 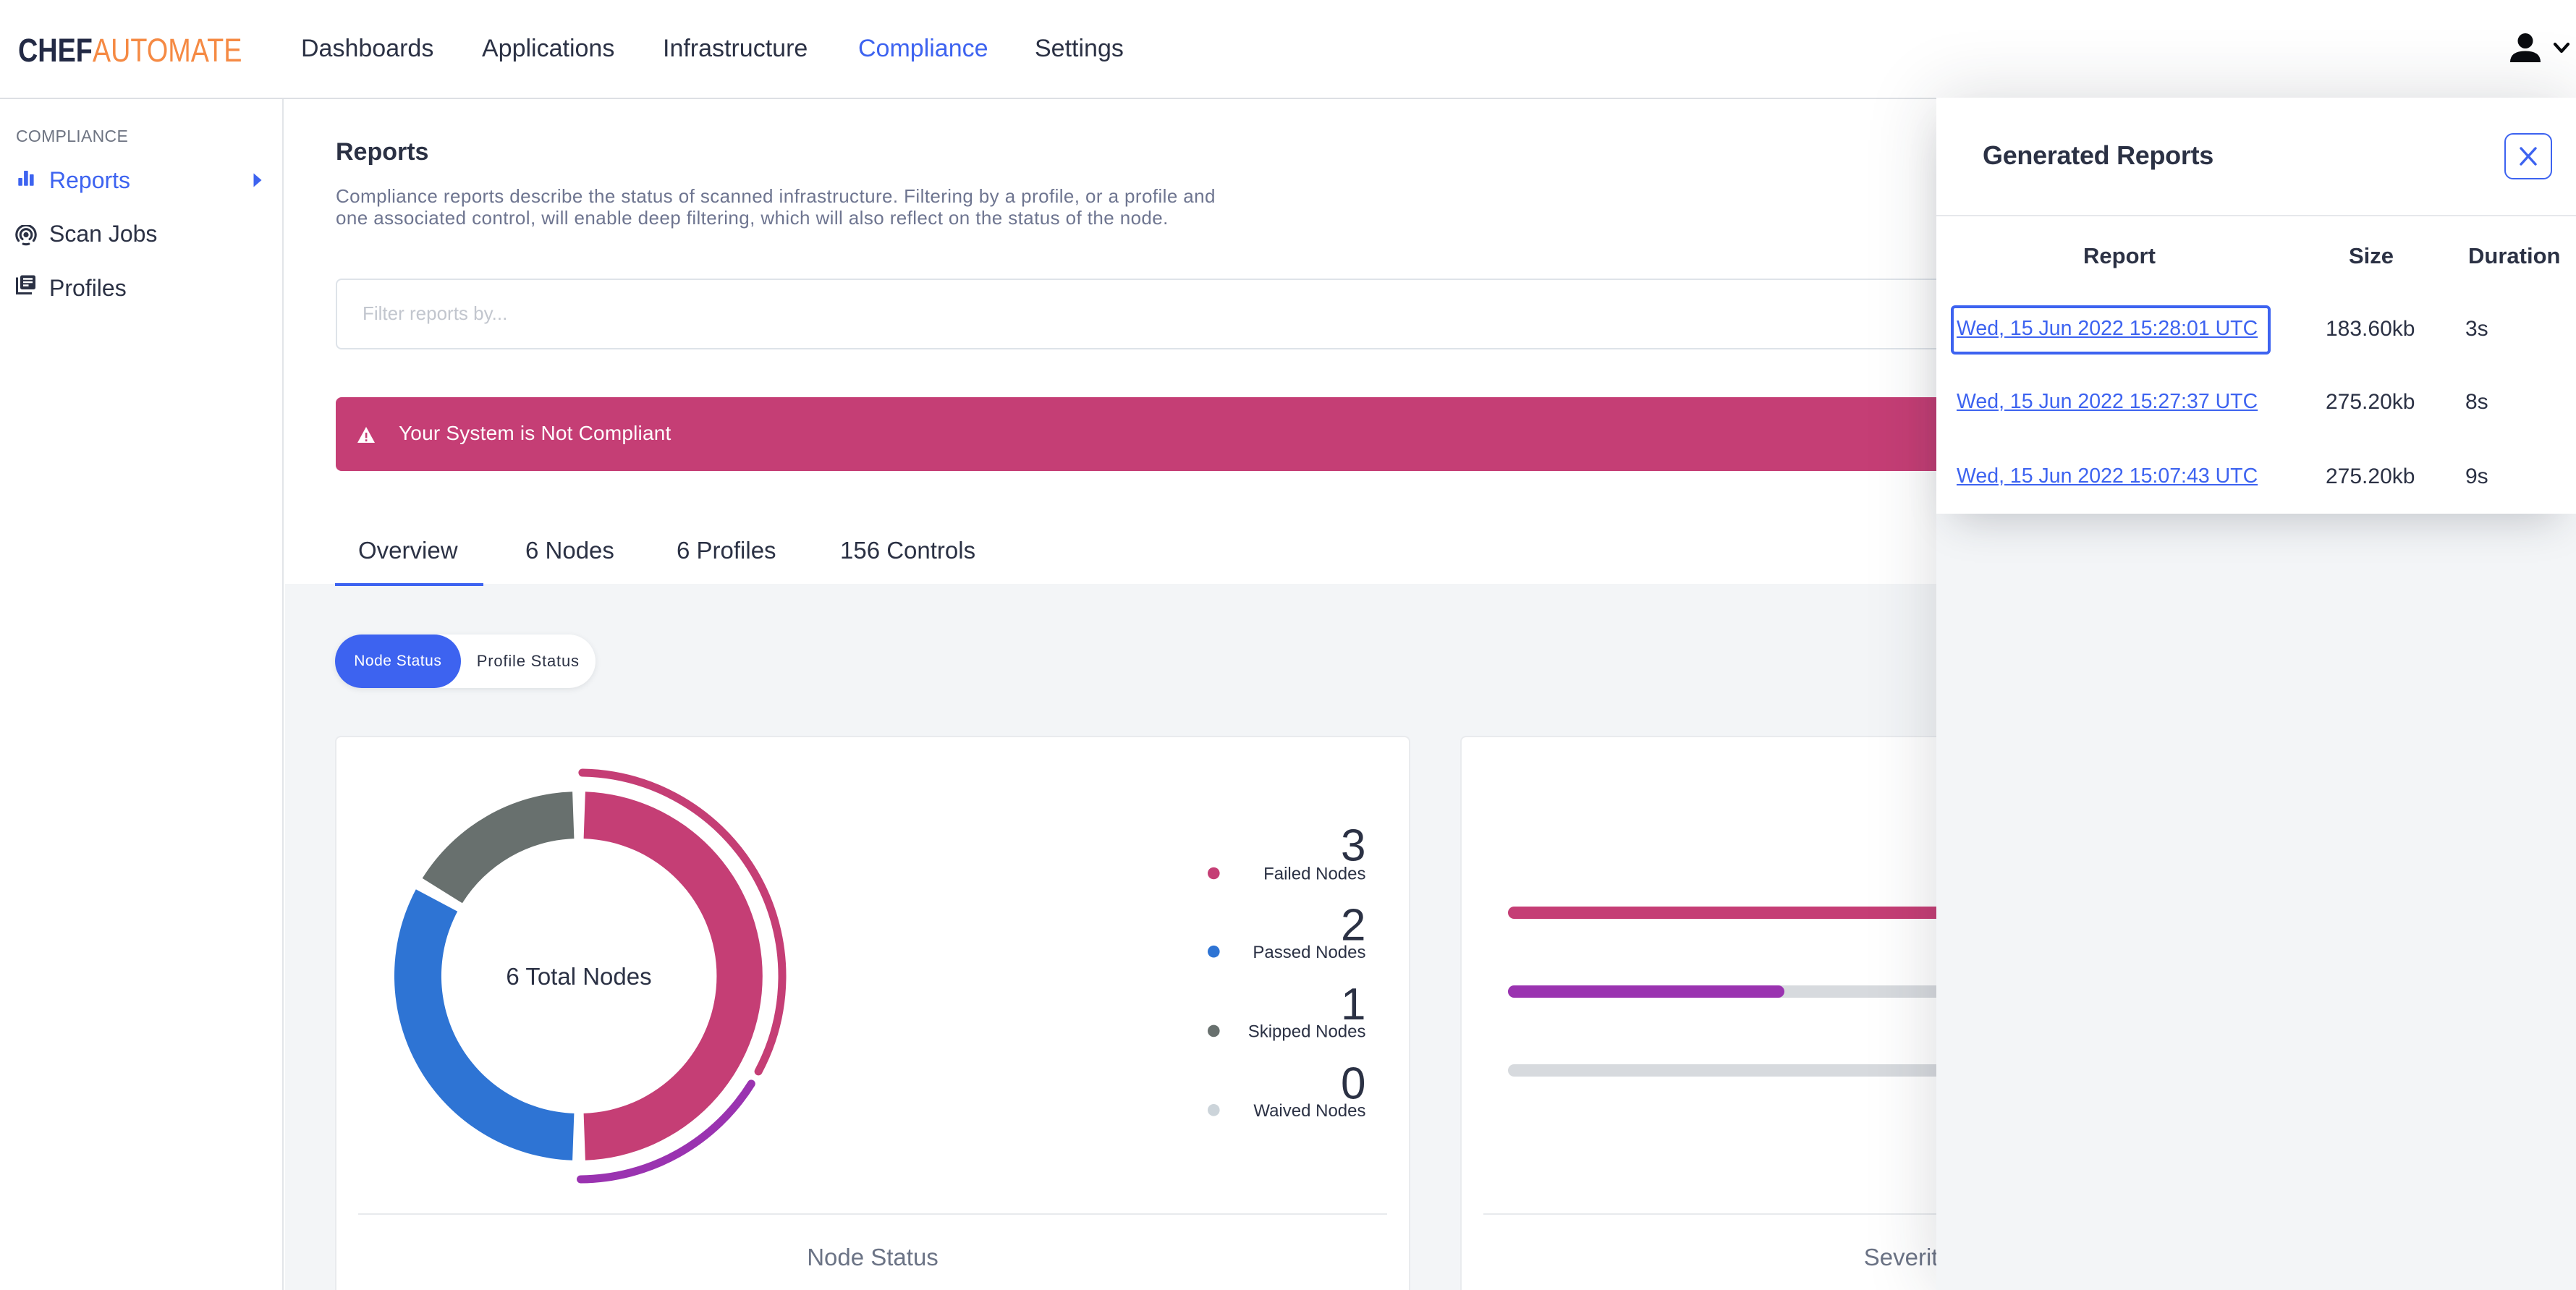 What do you see at coordinates (578, 977) in the screenshot?
I see `svg-text: 6 Total Nodes` at bounding box center [578, 977].